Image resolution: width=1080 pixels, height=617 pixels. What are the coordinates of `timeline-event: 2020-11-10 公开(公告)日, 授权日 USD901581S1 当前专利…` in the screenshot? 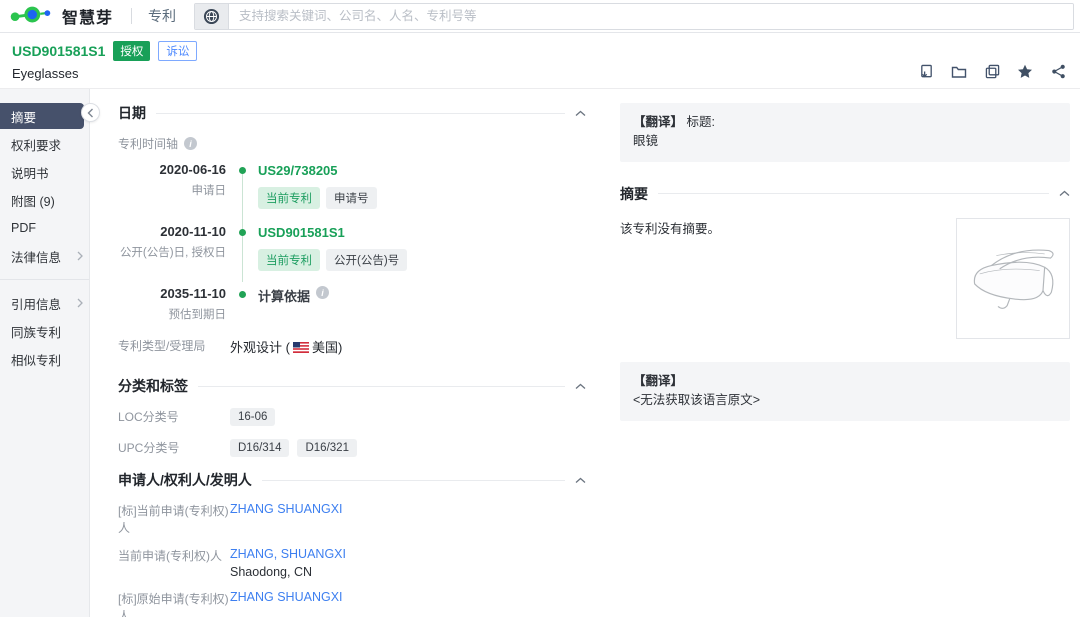 It's located at (352, 247).